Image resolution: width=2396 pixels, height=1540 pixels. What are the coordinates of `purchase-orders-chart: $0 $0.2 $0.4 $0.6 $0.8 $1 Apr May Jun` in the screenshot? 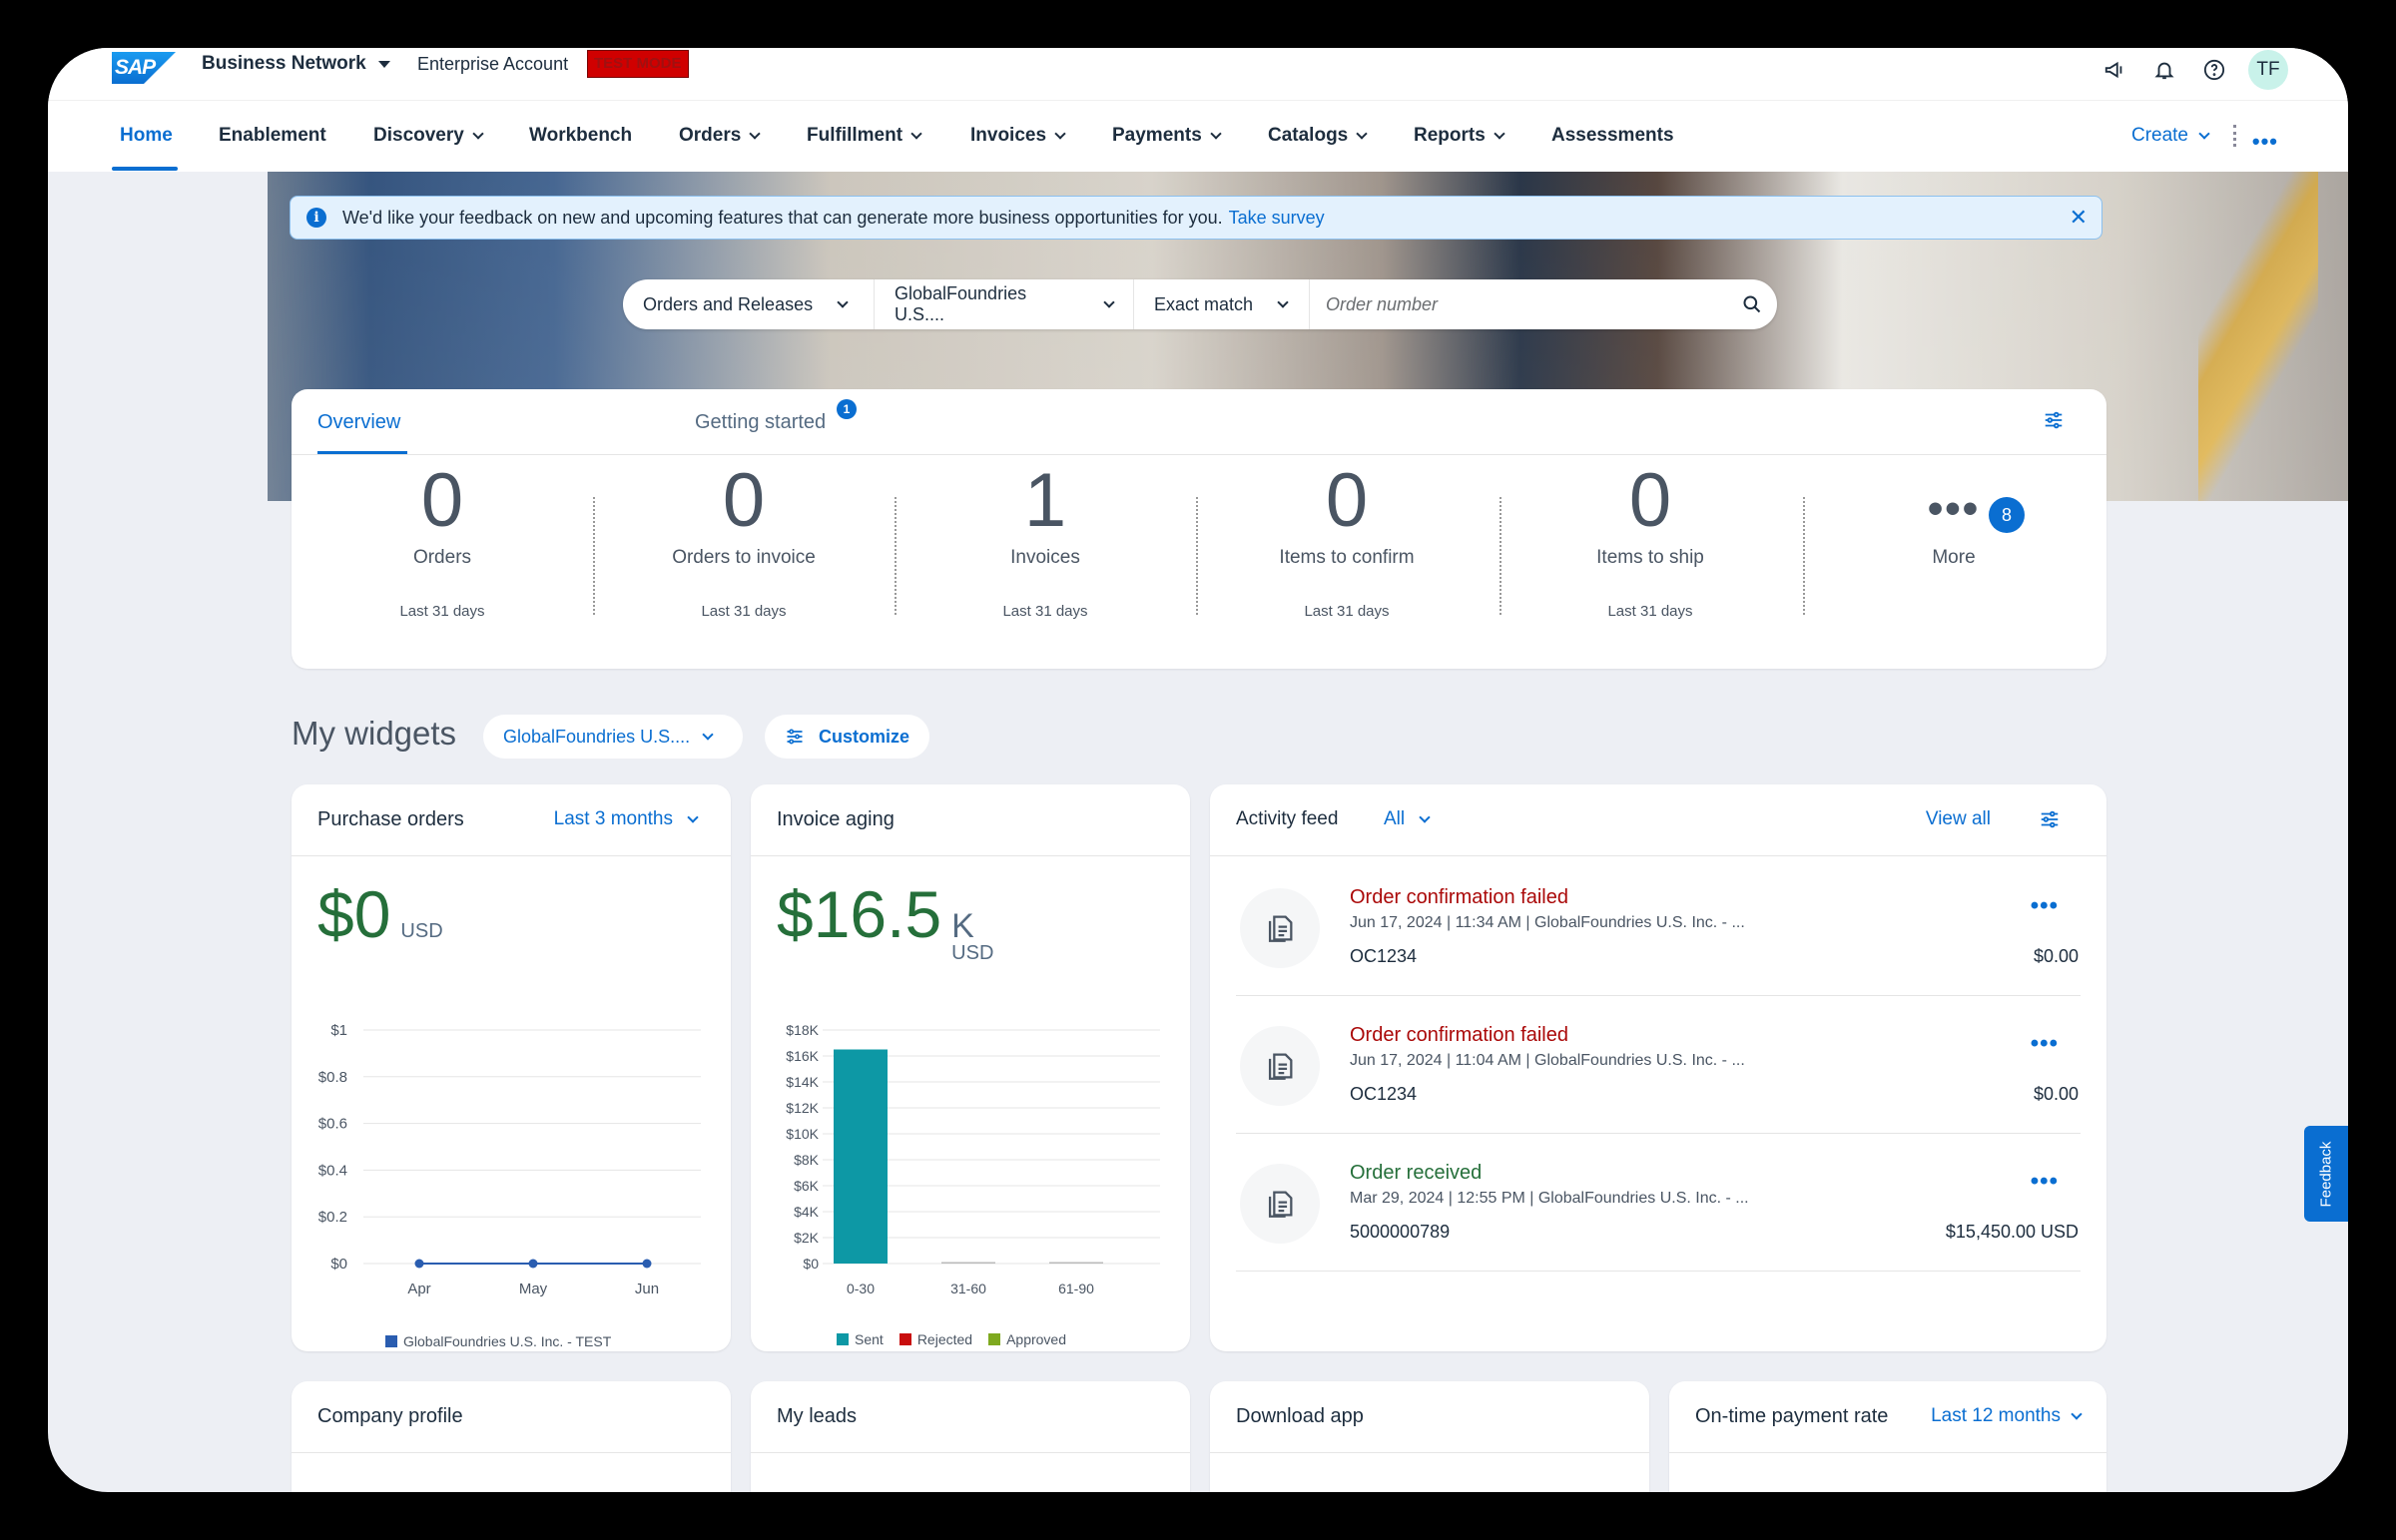 It's located at (509, 1159).